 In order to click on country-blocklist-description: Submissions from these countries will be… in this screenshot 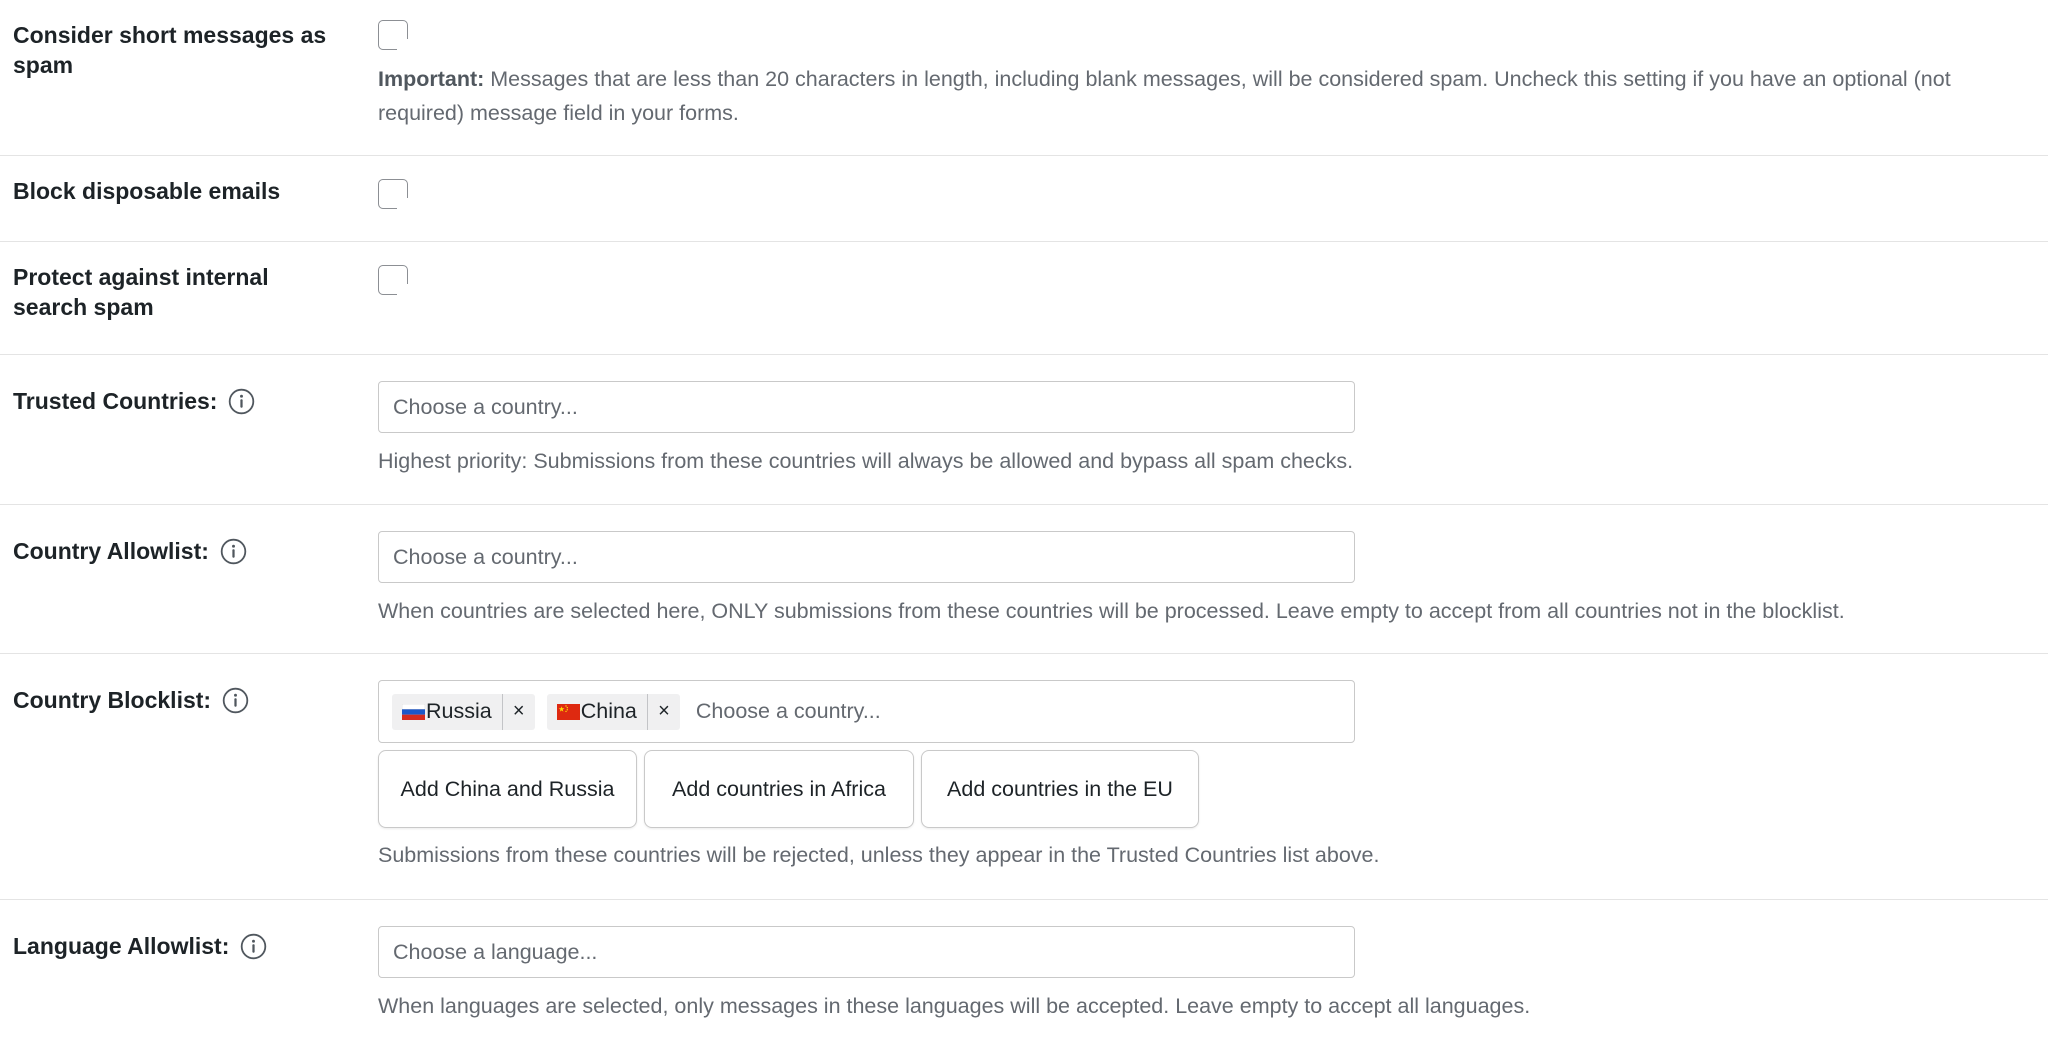, I will do `click(879, 855)`.